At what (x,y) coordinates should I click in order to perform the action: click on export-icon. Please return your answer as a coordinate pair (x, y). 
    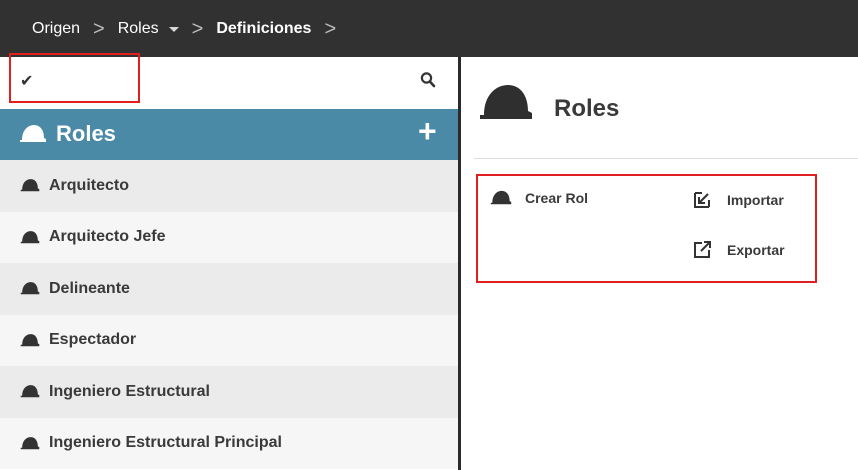
    Looking at the image, I should click on (702, 249).